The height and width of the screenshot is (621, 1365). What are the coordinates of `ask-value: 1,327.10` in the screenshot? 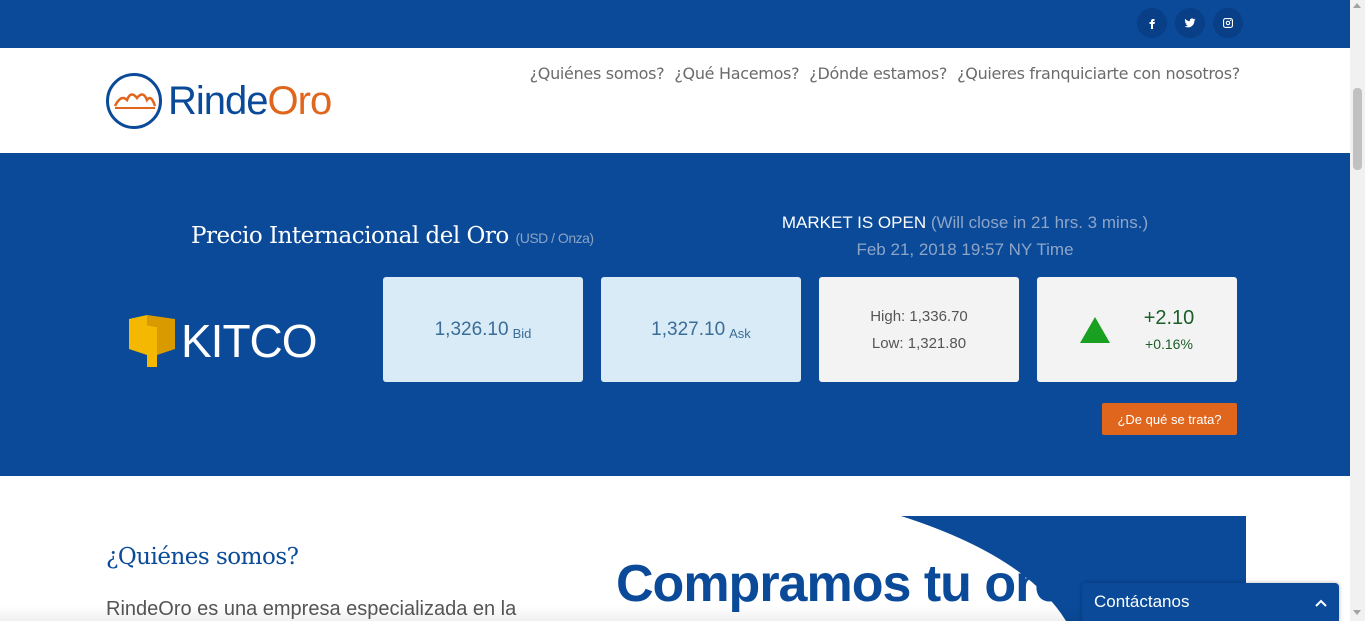 It's located at (688, 329).